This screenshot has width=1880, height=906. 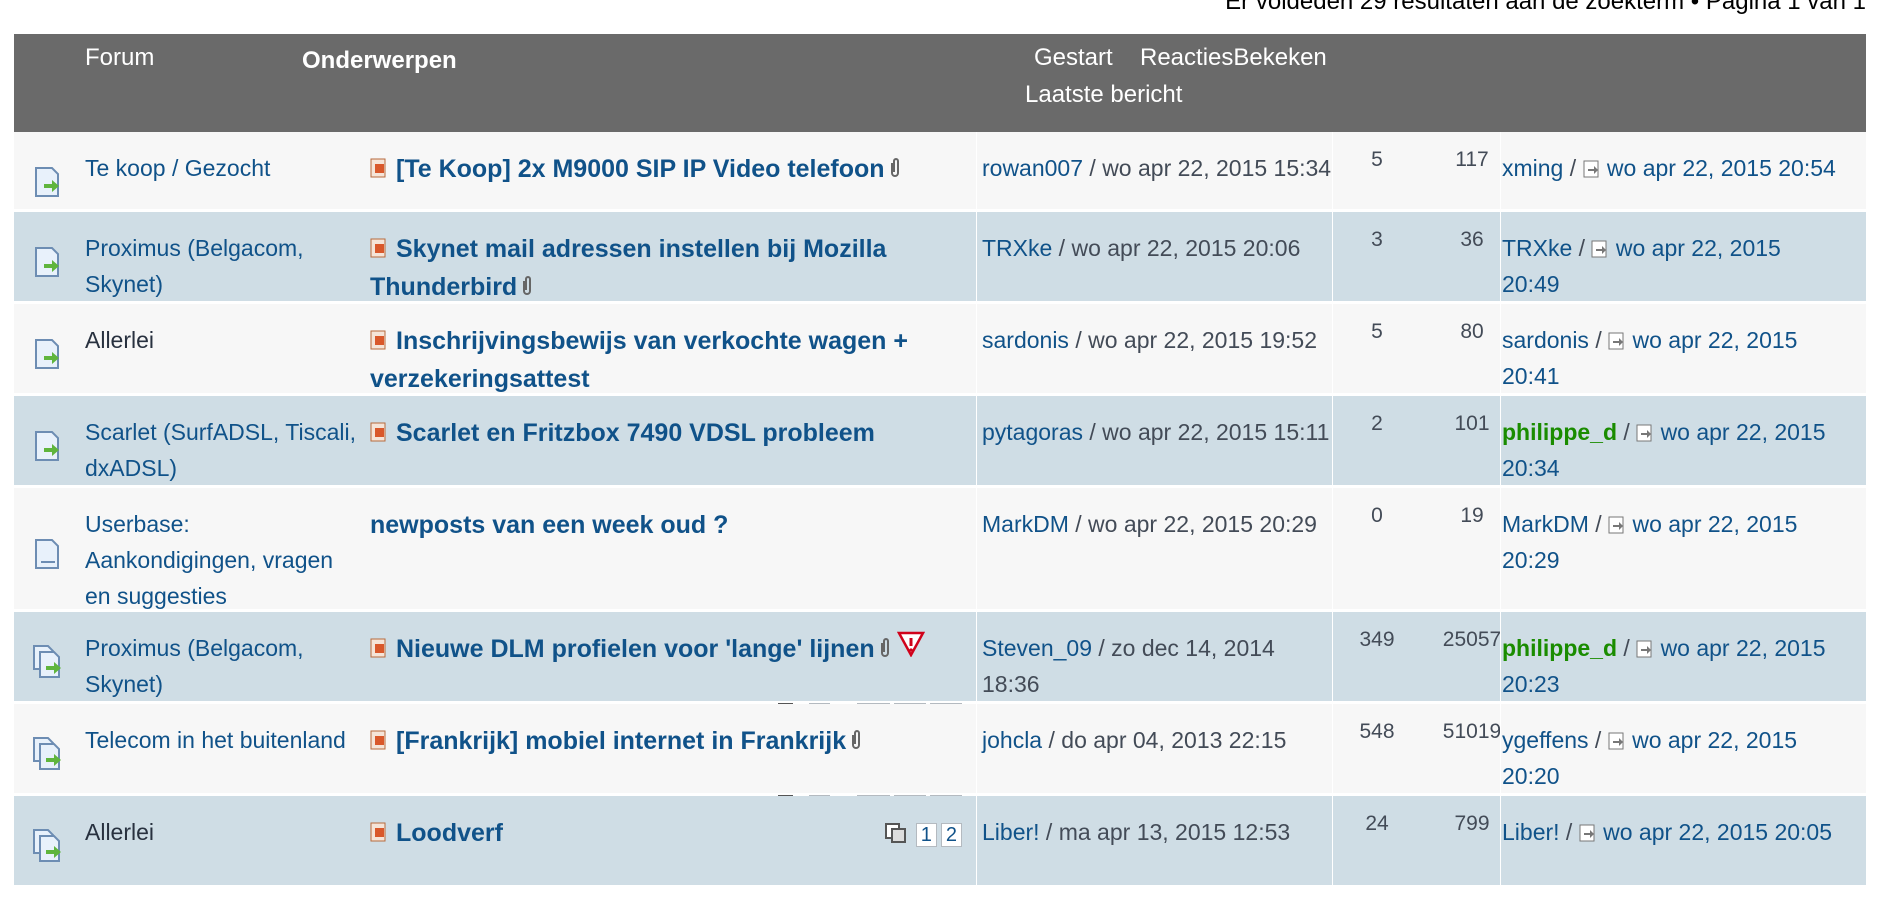 I want to click on author-link: TRXke, so click(x=1017, y=248).